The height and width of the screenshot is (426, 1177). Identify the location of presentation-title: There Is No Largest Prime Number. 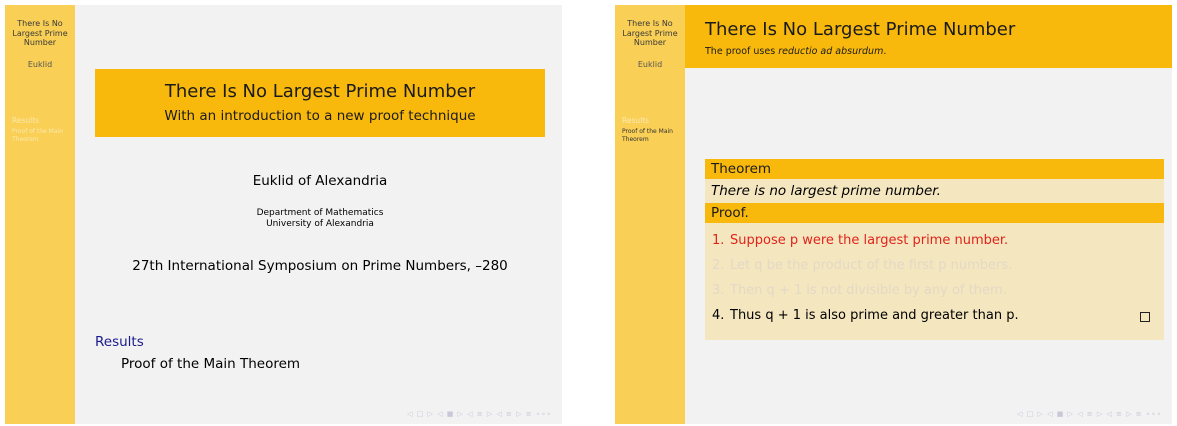
(320, 91).